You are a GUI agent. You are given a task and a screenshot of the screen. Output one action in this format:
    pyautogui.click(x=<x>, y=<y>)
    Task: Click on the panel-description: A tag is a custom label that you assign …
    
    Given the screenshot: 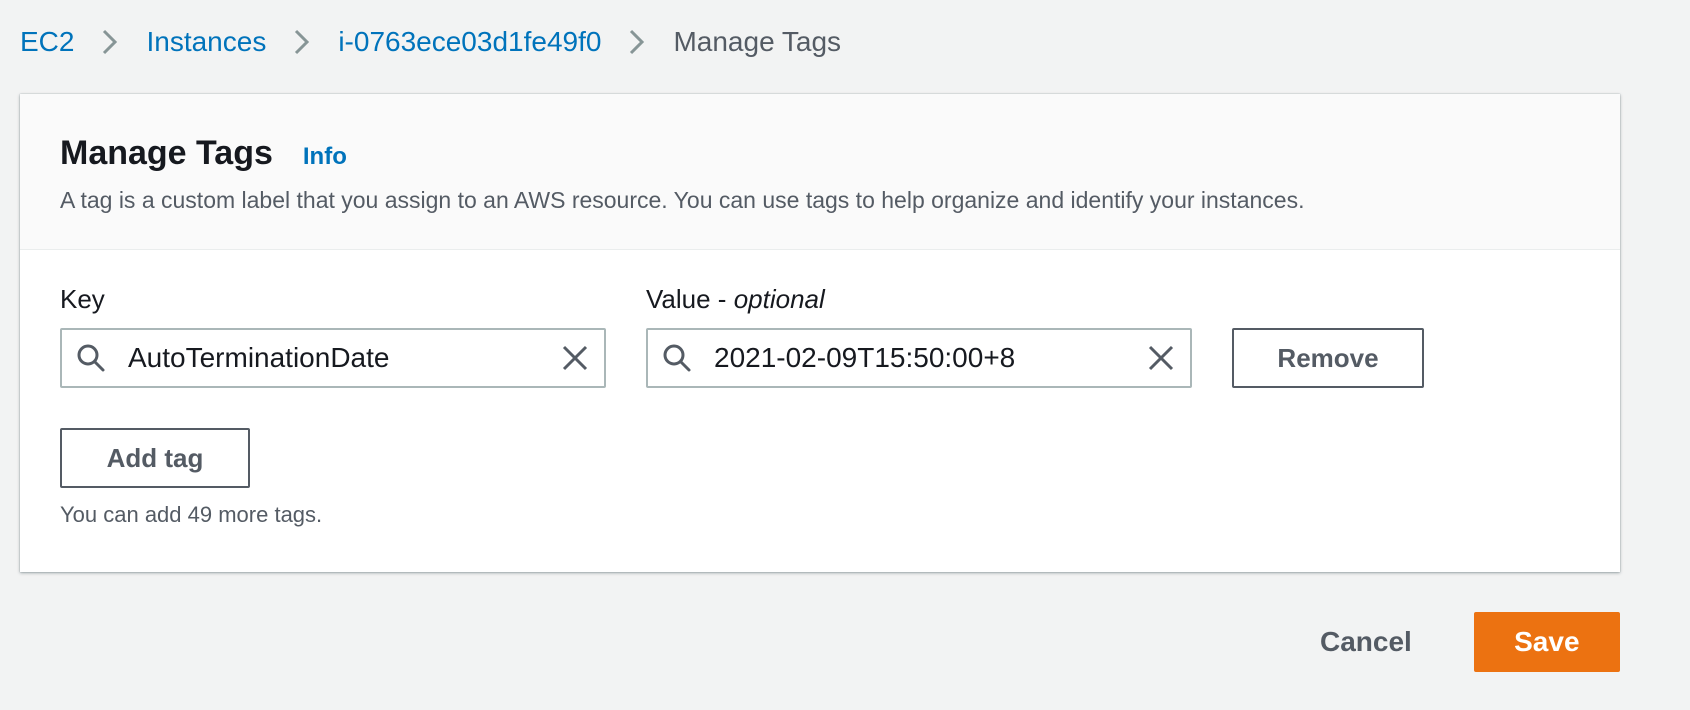 What is the action you would take?
    pyautogui.click(x=682, y=200)
    